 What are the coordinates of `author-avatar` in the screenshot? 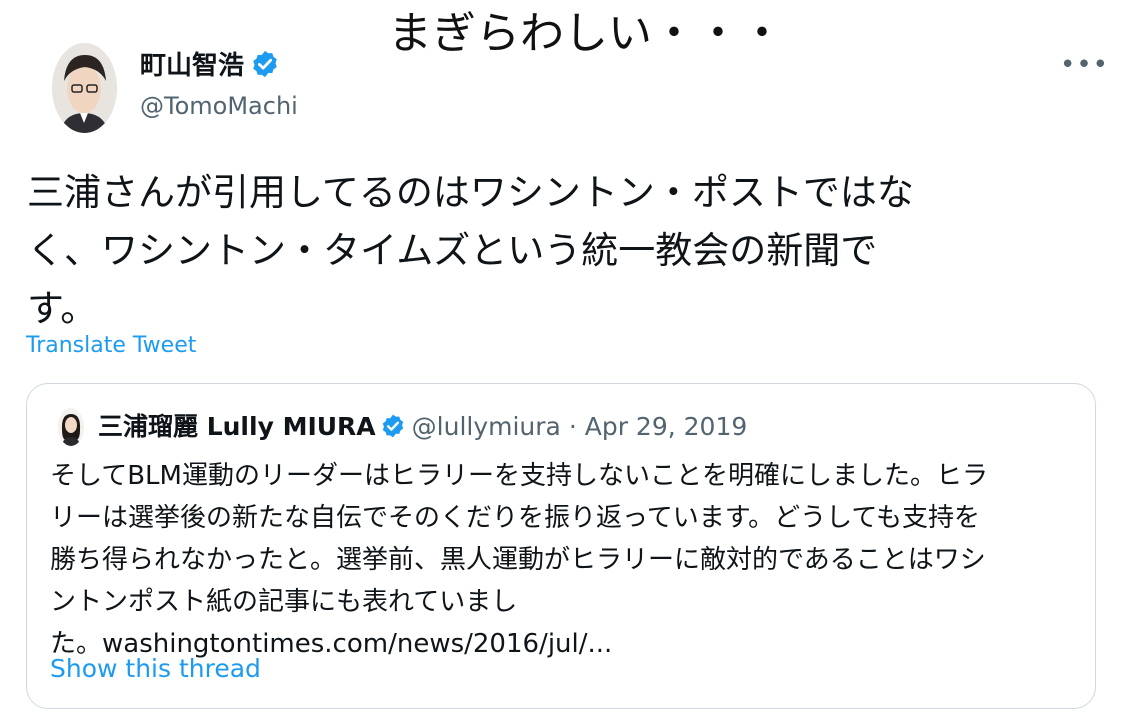 It's located at (84, 88).